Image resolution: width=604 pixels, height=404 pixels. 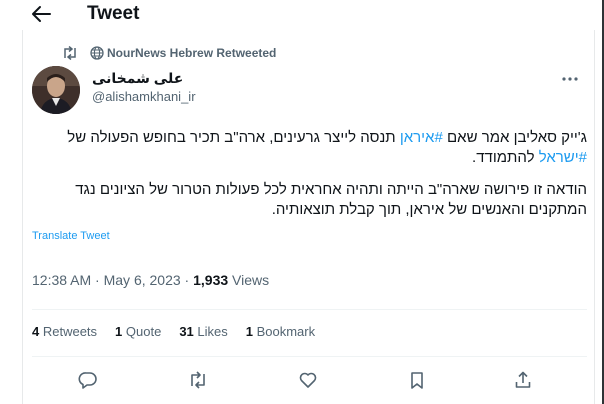 I want to click on tweet-stats: 4 Retweets 1 Quote 31 Likes 1 Bookmark, so click(x=182, y=331).